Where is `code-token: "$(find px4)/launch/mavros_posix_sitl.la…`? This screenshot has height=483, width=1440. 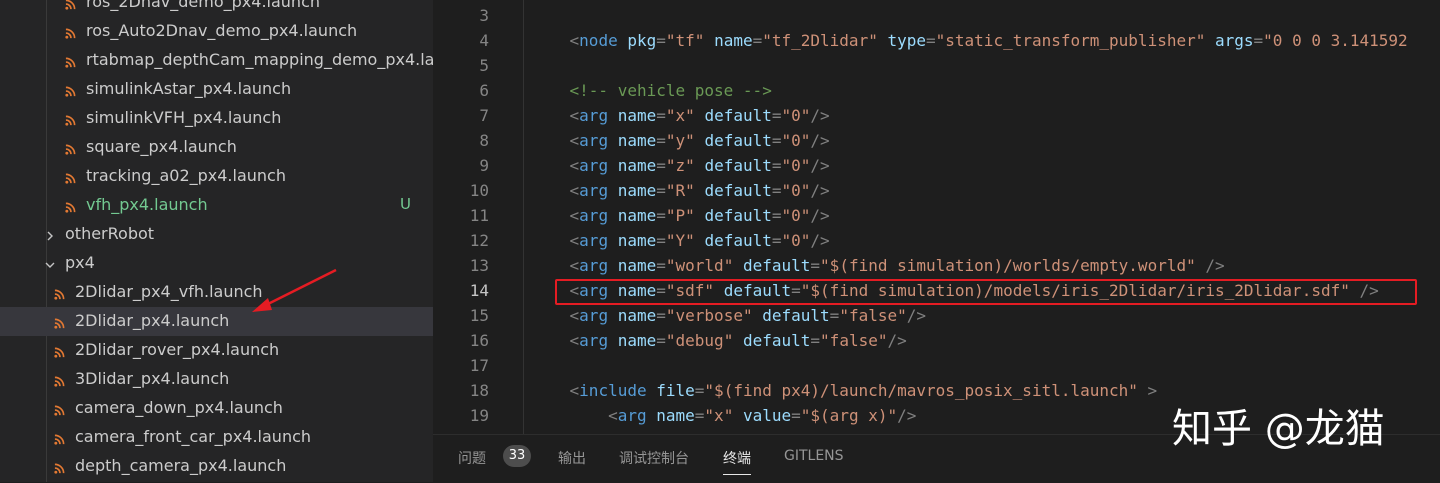
code-token: "$(find px4)/launch/mavros_posix_sitl.la… is located at coordinates (921, 390).